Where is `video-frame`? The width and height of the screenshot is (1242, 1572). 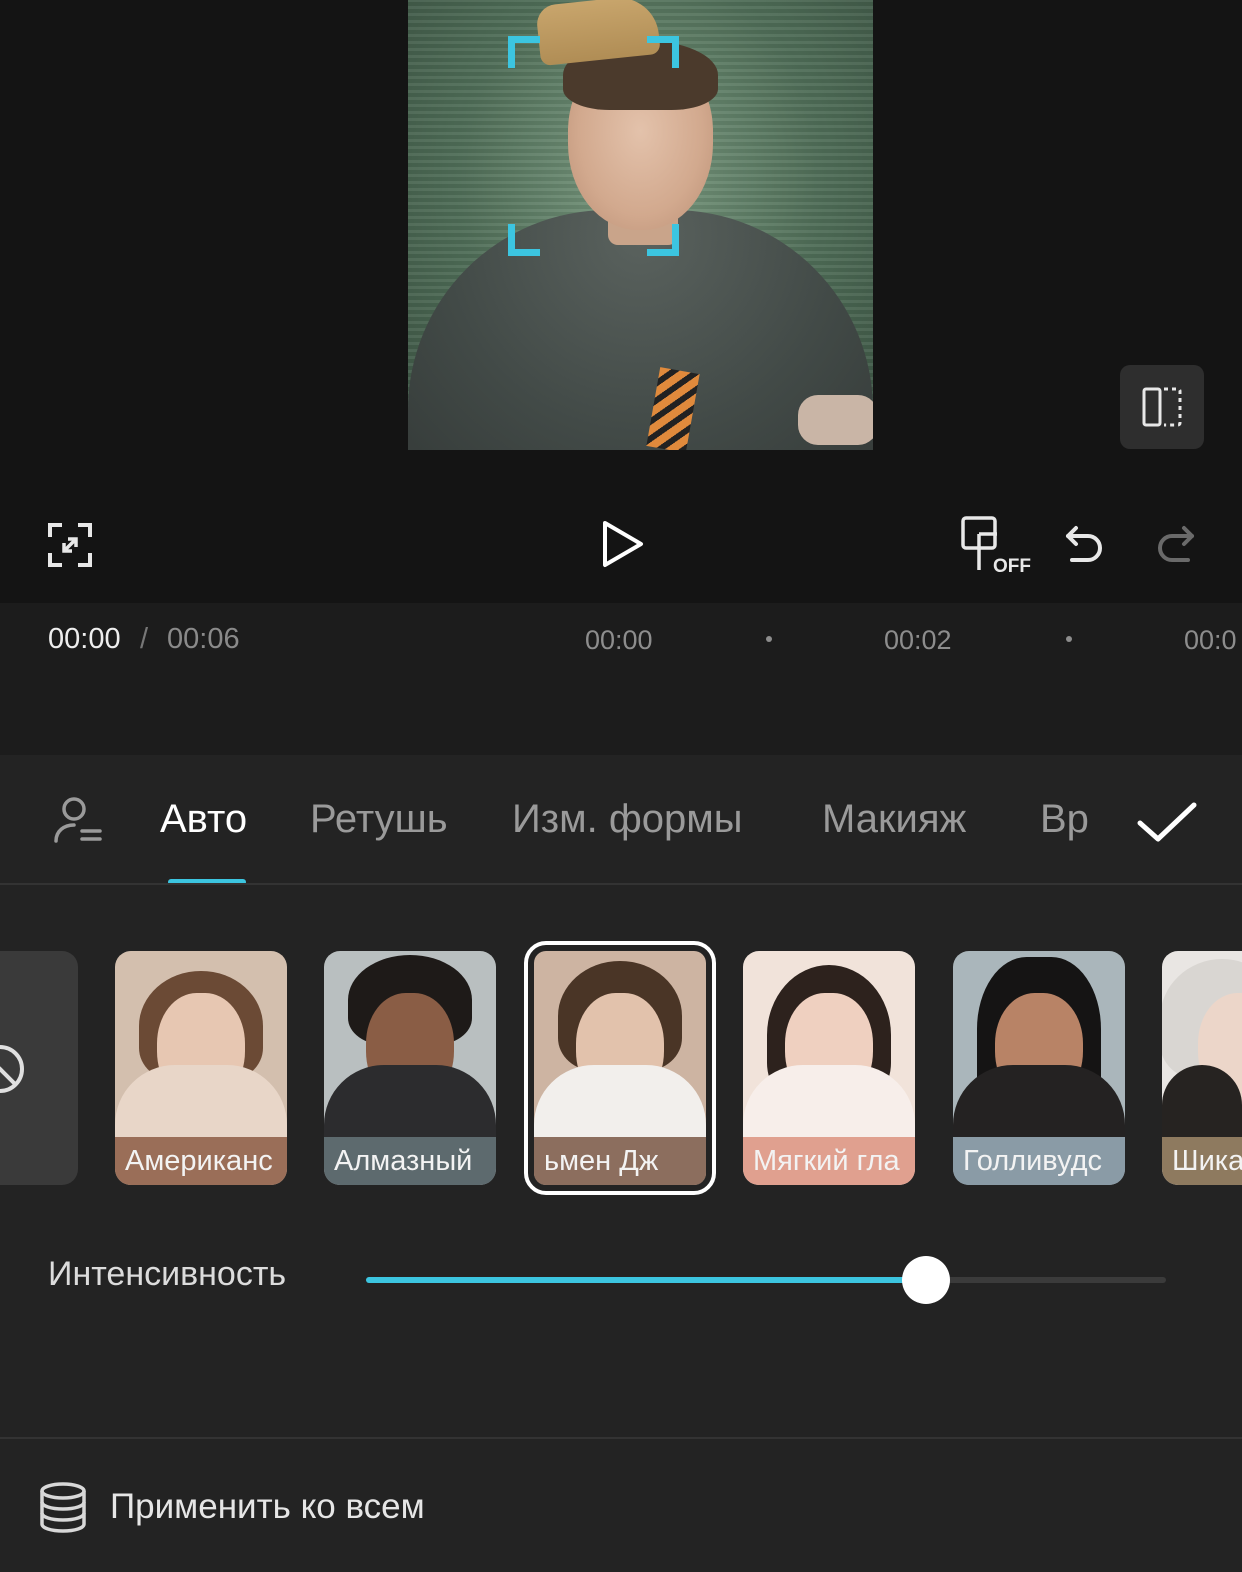
video-frame is located at coordinates (640, 225).